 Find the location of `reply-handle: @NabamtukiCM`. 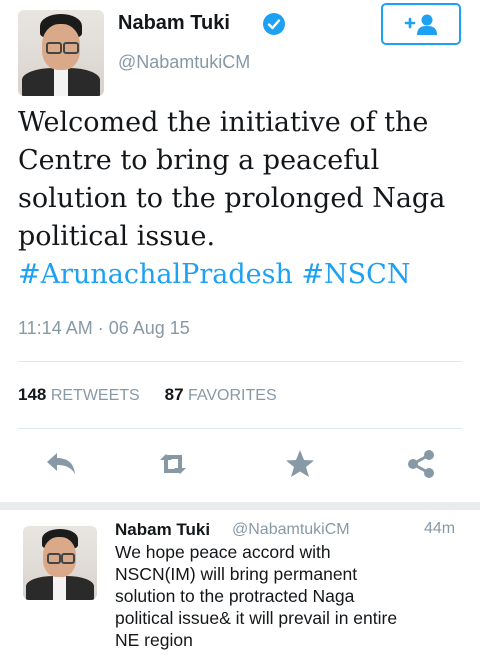

reply-handle: @NabamtukiCM is located at coordinates (291, 530).